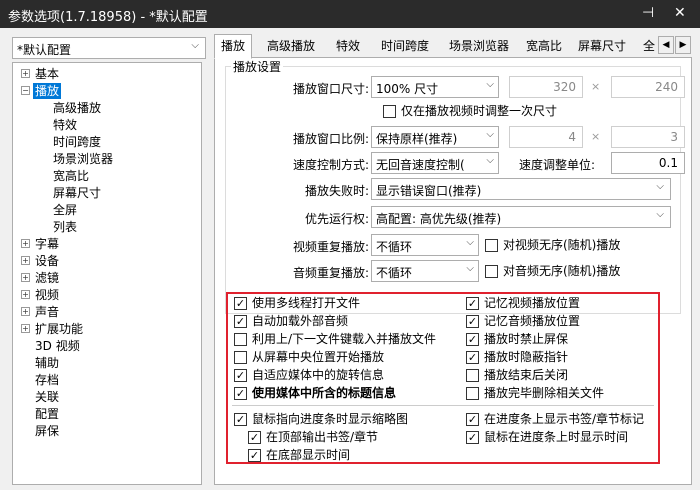 The width and height of the screenshot is (700, 490). What do you see at coordinates (552, 272) in the screenshot?
I see `audio-shuffle-checkbox: 对音频无序(随机)播放` at bounding box center [552, 272].